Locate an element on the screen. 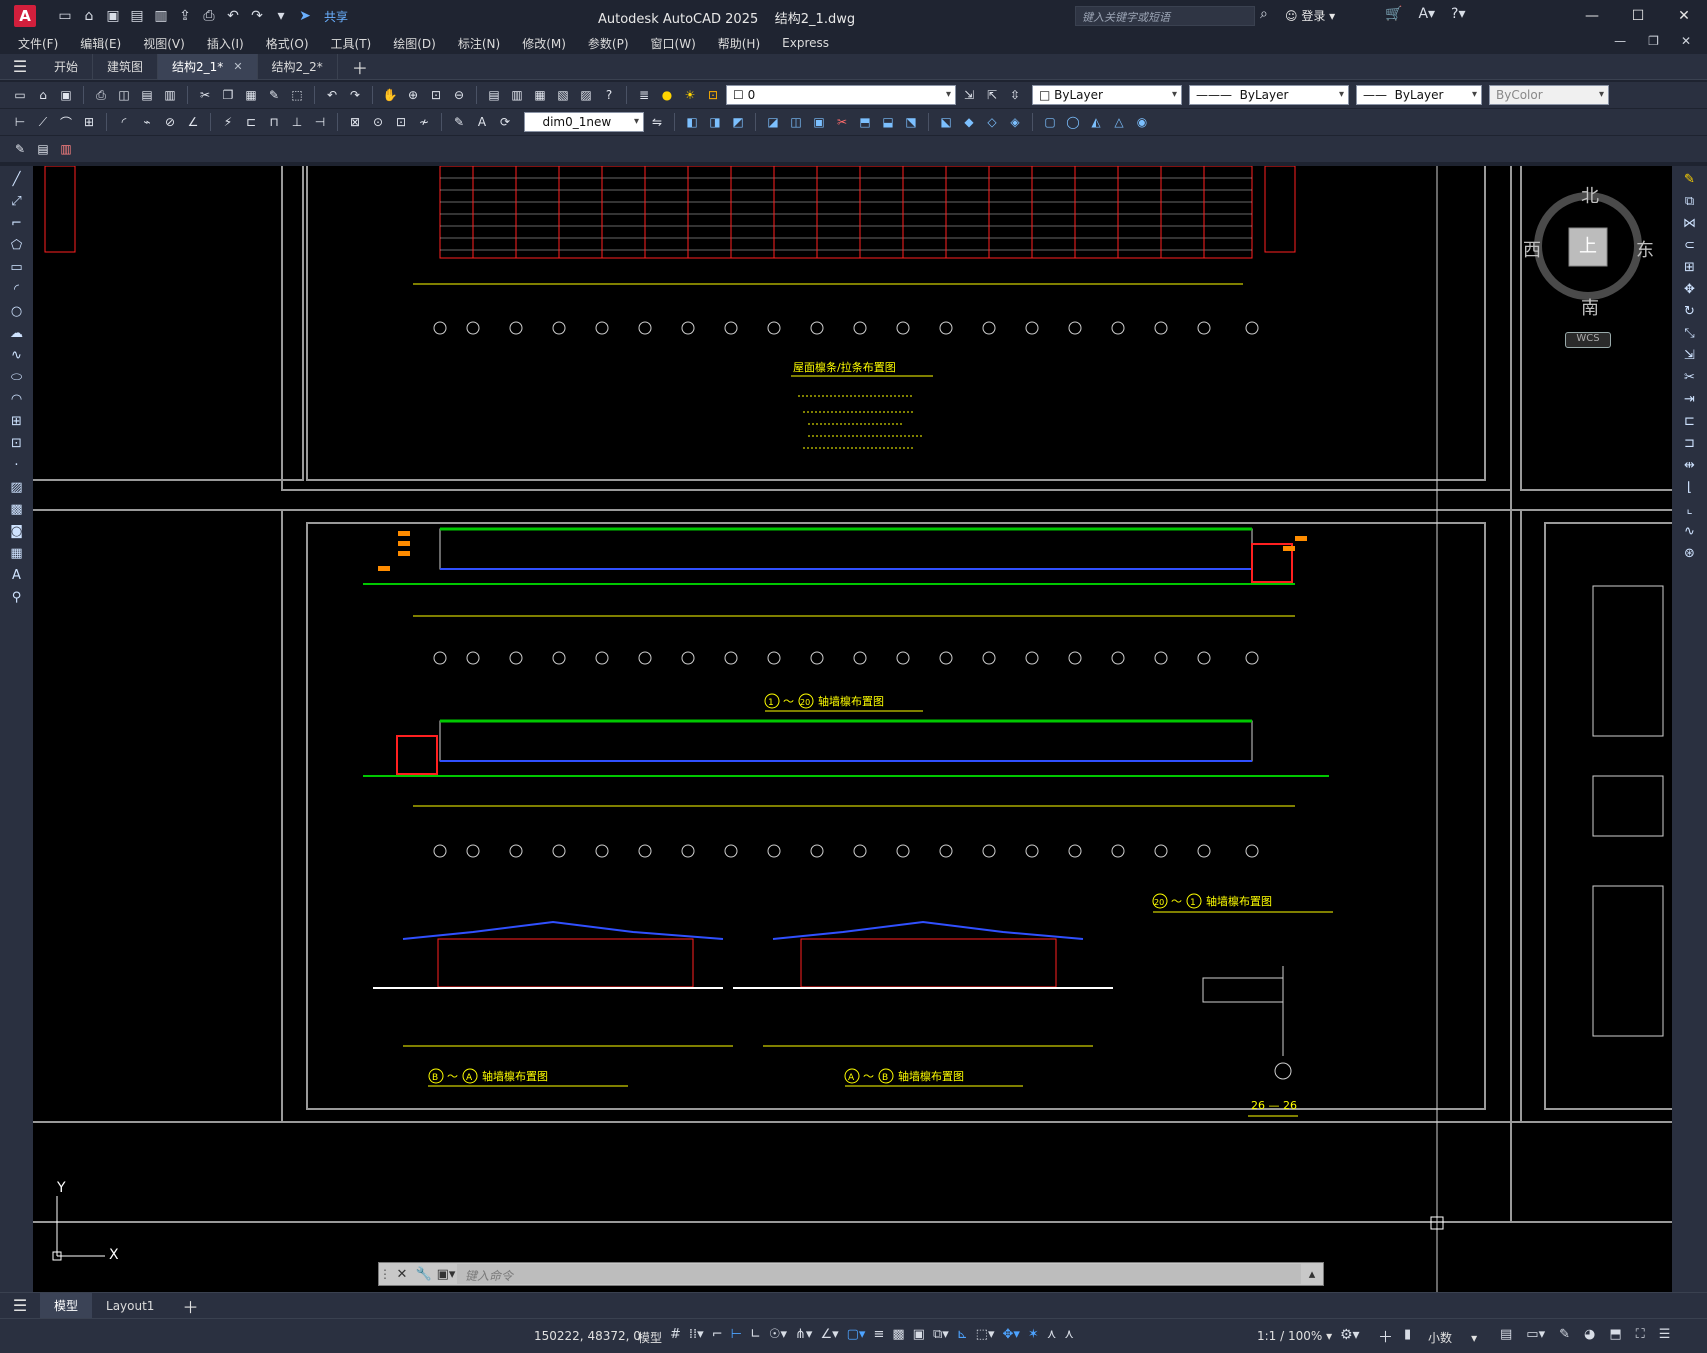 Image resolution: width=1707 pixels, height=1353 pixels. linear-dim-icon: ⊢ is located at coordinates (20, 122).